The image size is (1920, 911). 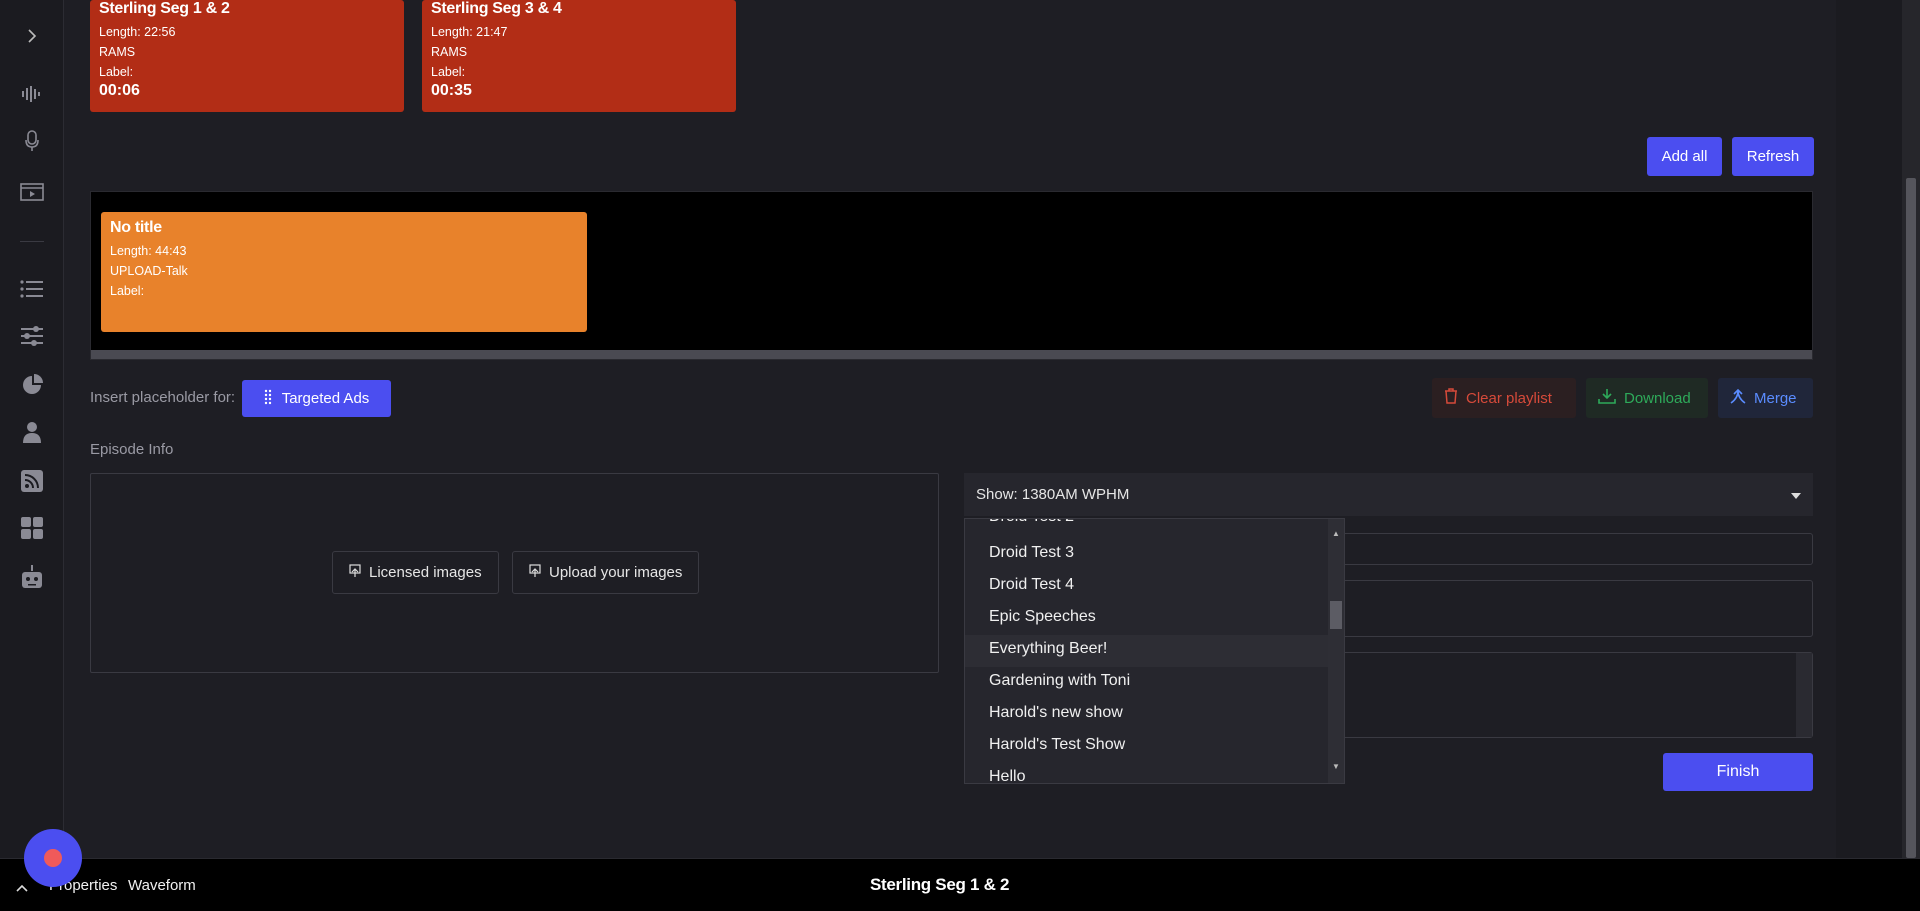 What do you see at coordinates (162, 885) in the screenshot?
I see `waveform-tab: Waveform` at bounding box center [162, 885].